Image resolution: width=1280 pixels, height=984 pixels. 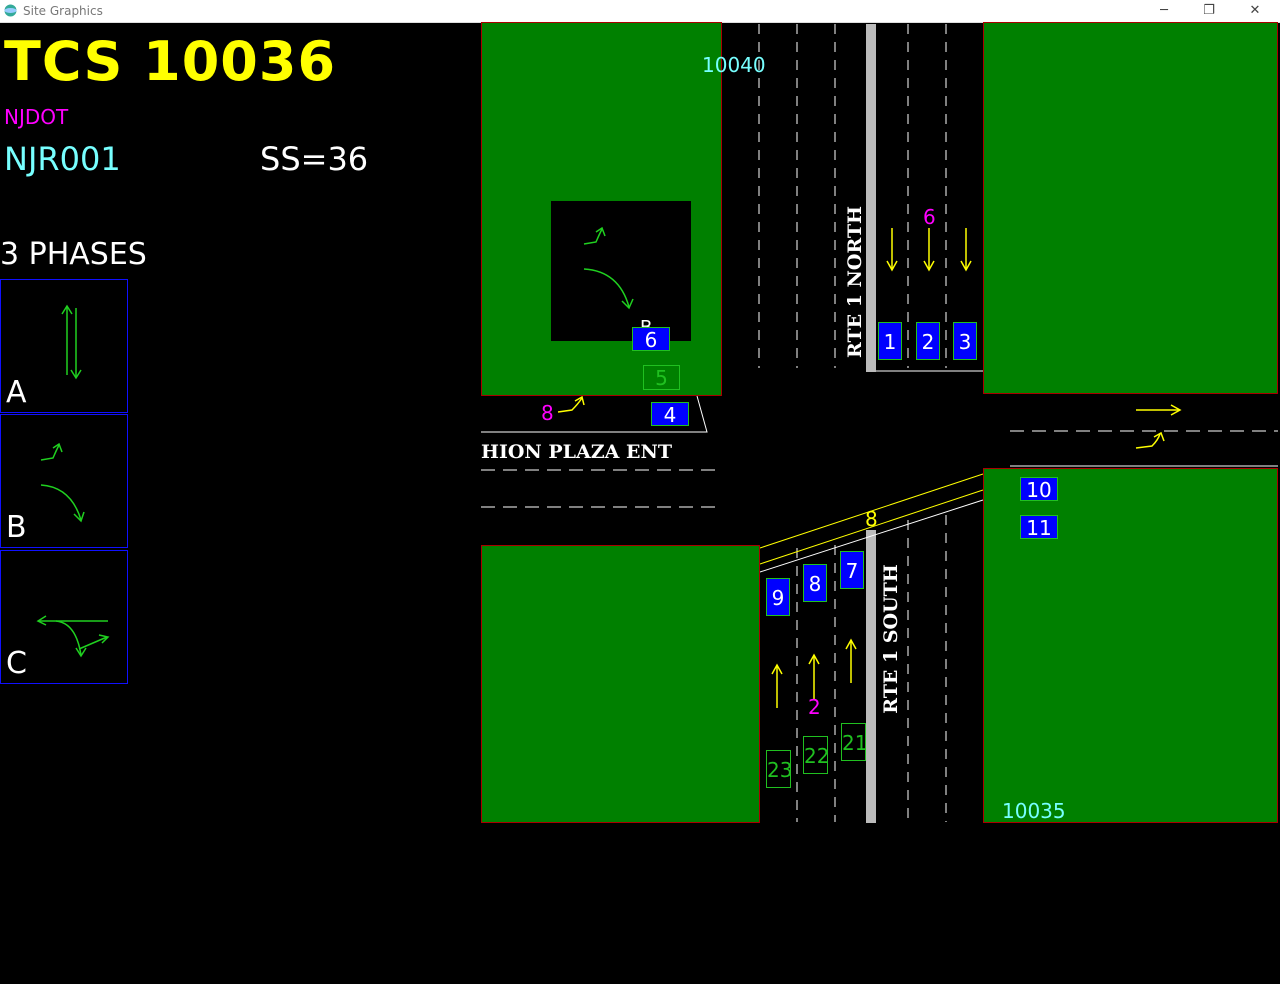 What do you see at coordinates (871, 519) in the screenshot?
I see `phase-num-median: 8` at bounding box center [871, 519].